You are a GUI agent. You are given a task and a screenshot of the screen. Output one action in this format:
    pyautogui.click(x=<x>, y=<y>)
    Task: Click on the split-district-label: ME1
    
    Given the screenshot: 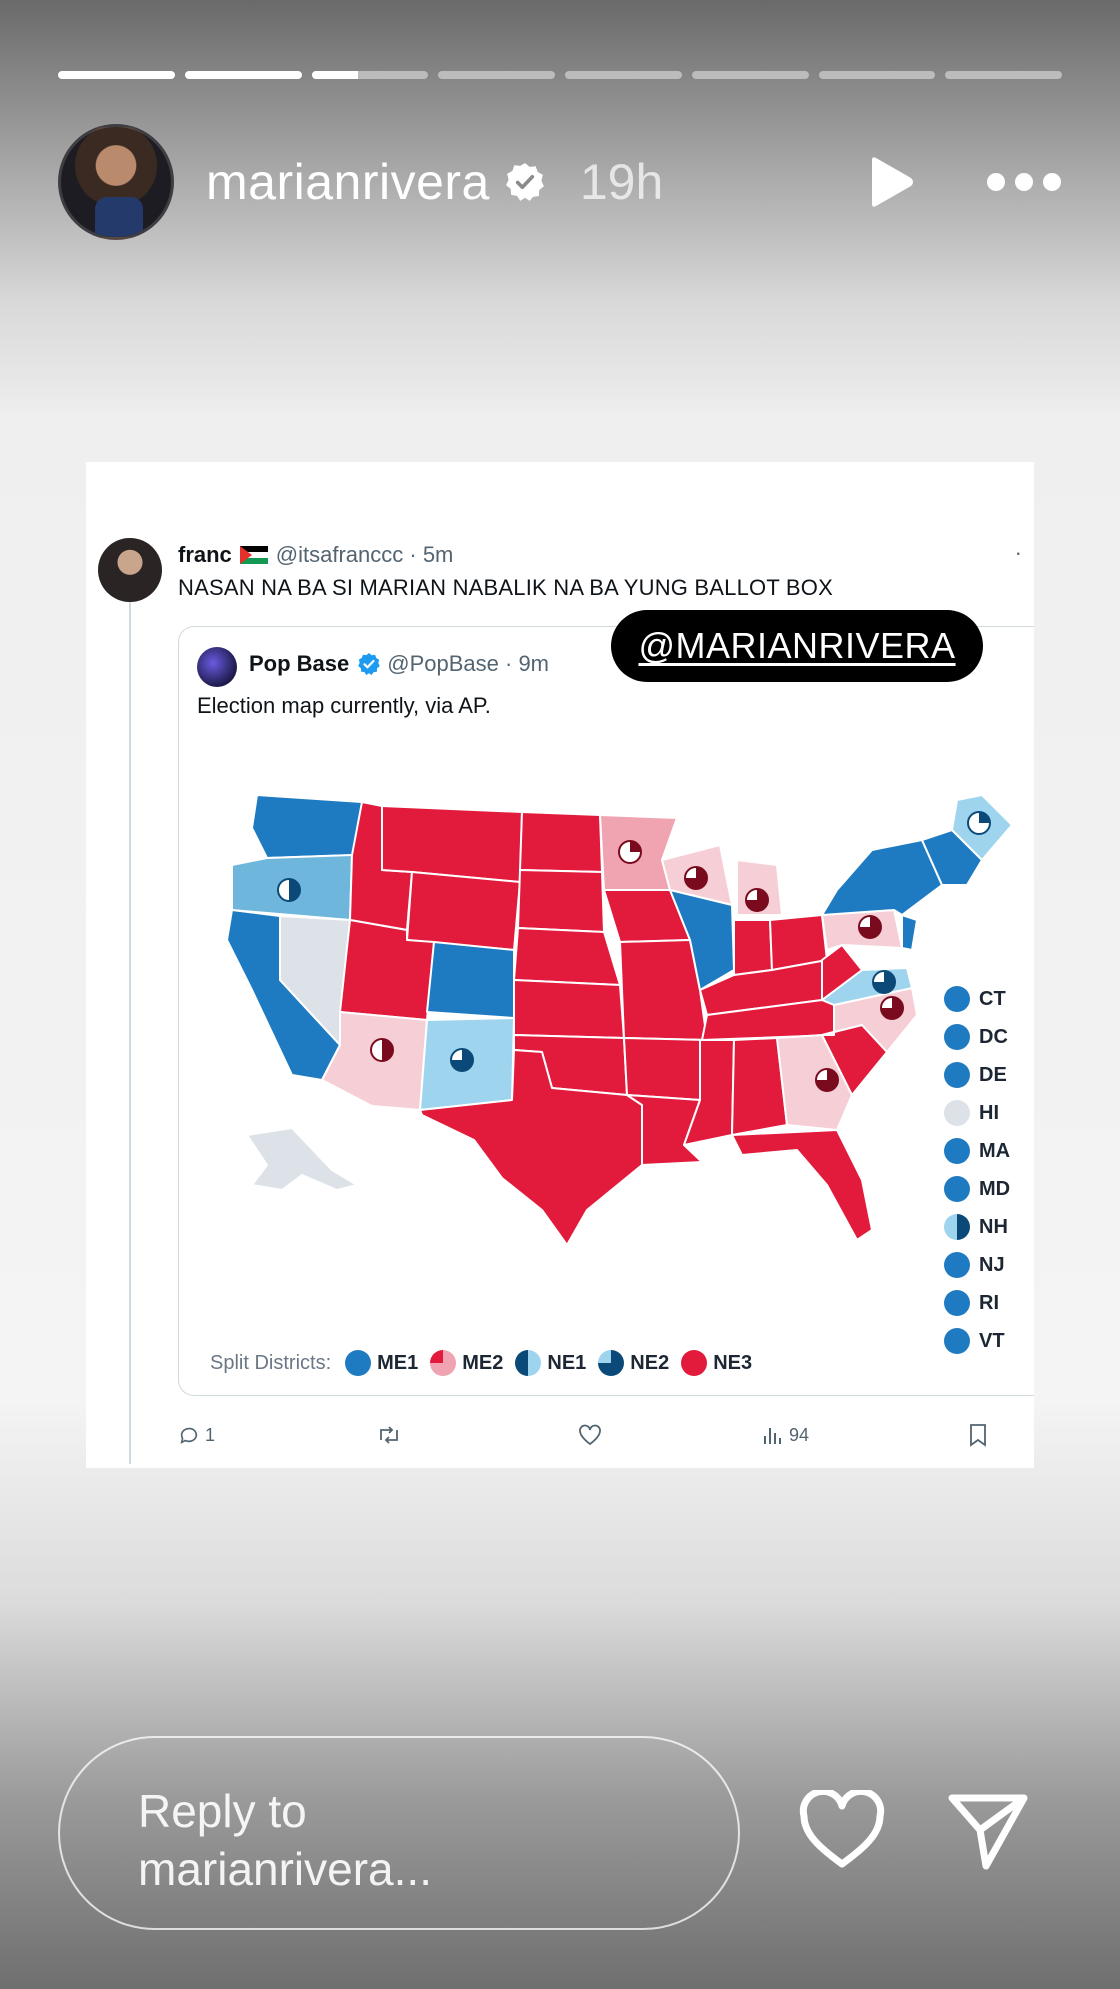 What is the action you would take?
    pyautogui.click(x=398, y=1362)
    